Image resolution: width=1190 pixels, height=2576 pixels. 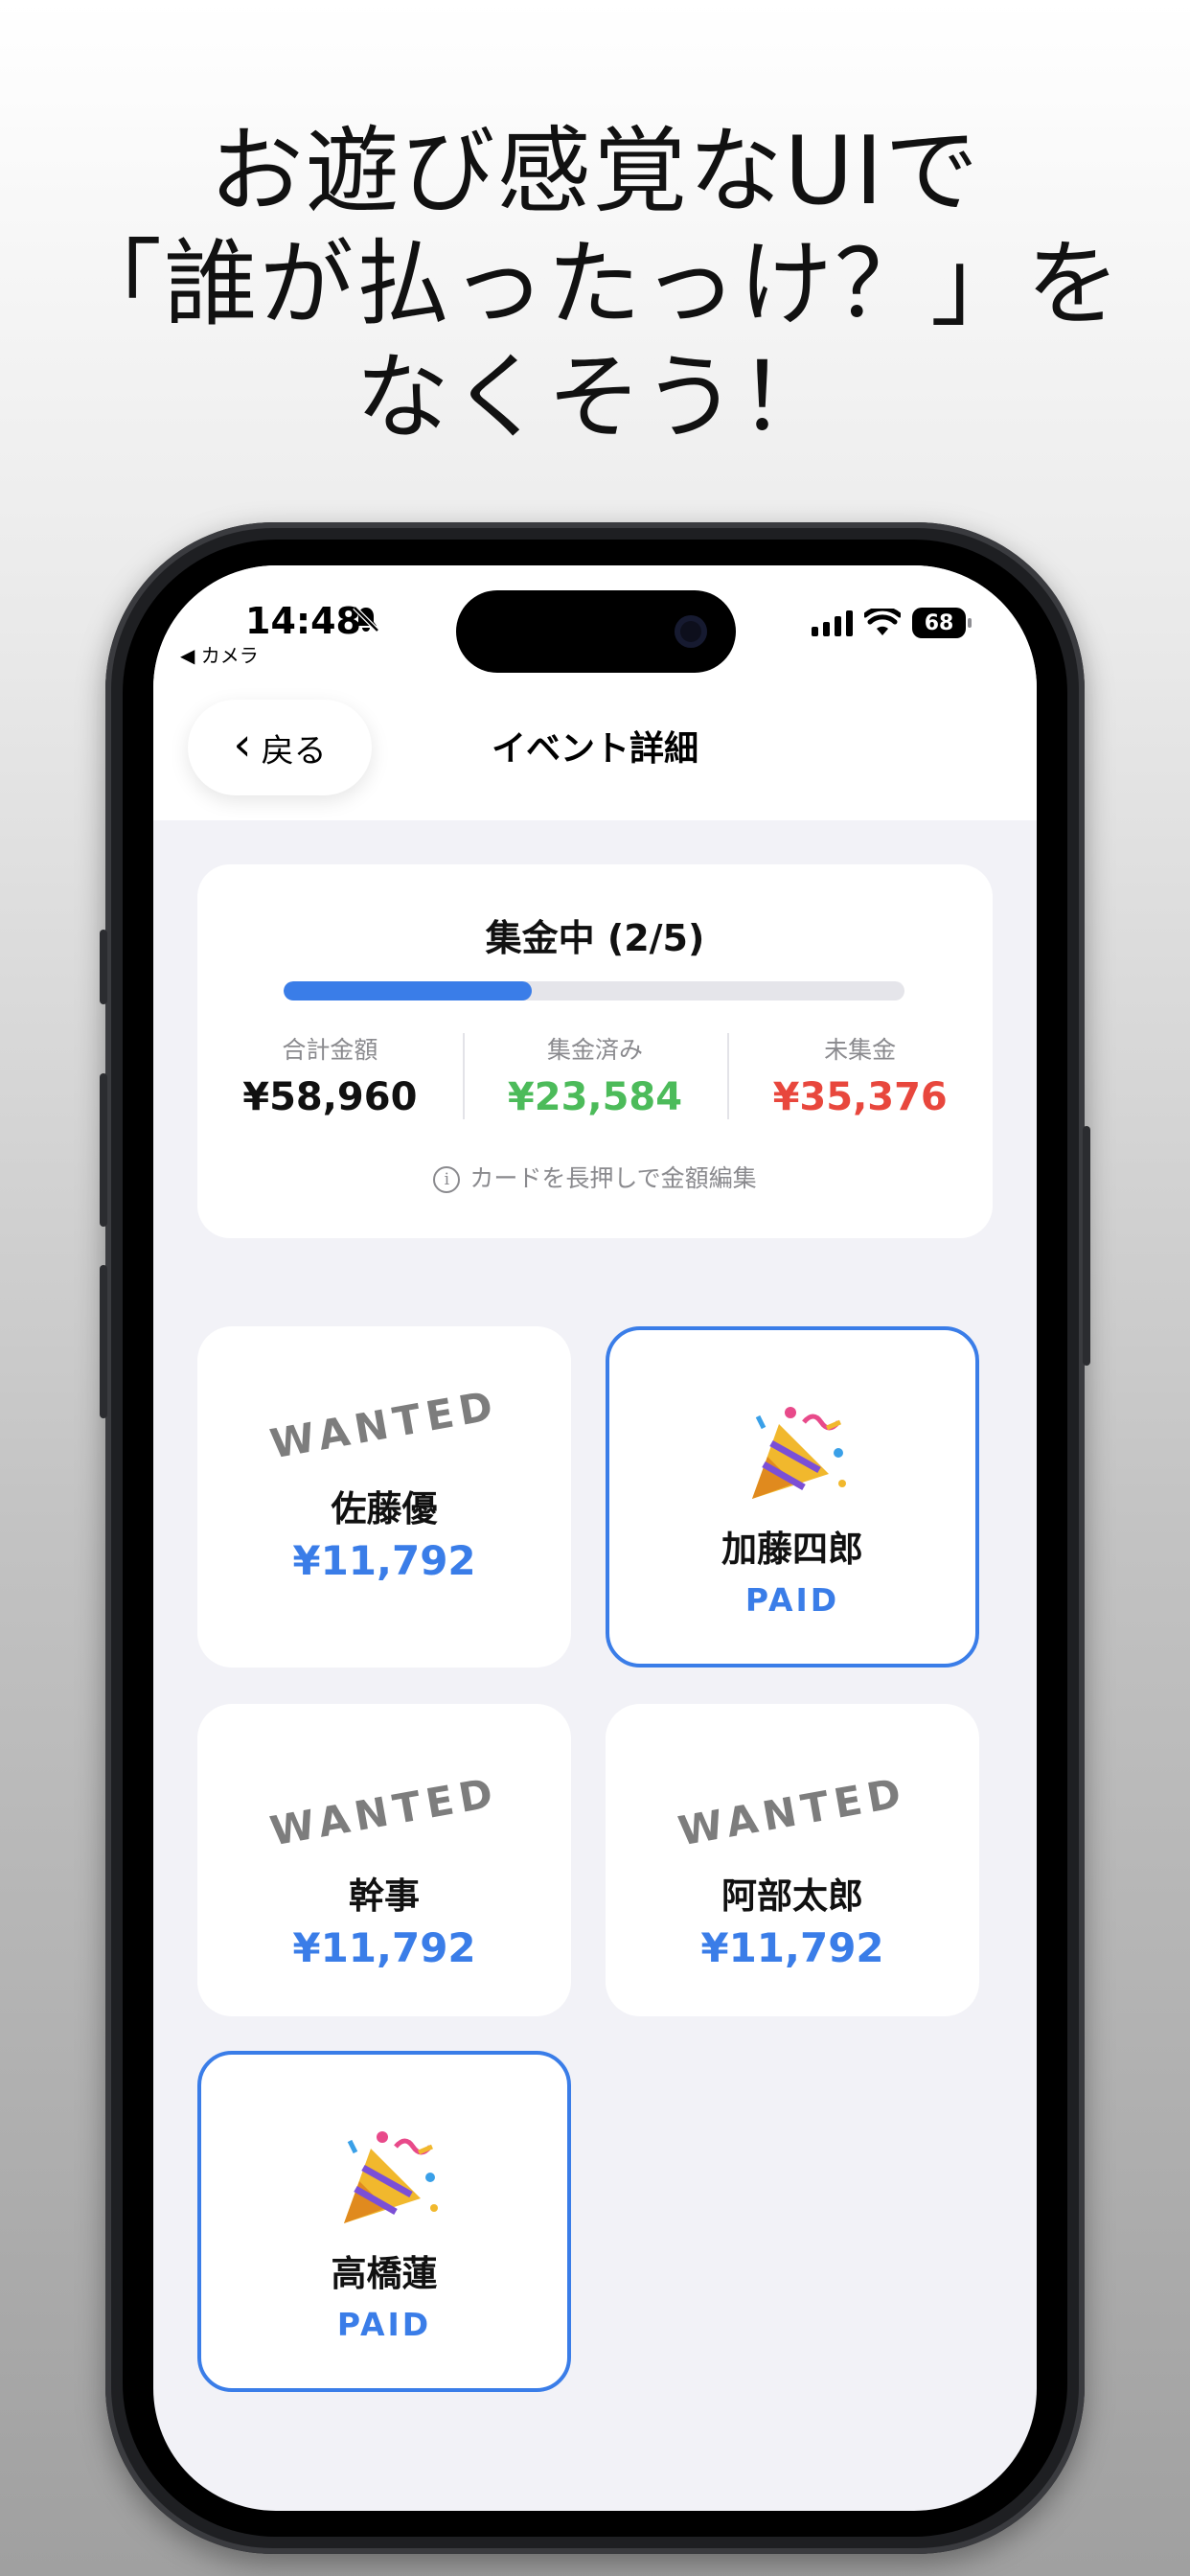 I want to click on member-card-sato: WANTED 佐藤優 ¥11,792, so click(x=384, y=1497).